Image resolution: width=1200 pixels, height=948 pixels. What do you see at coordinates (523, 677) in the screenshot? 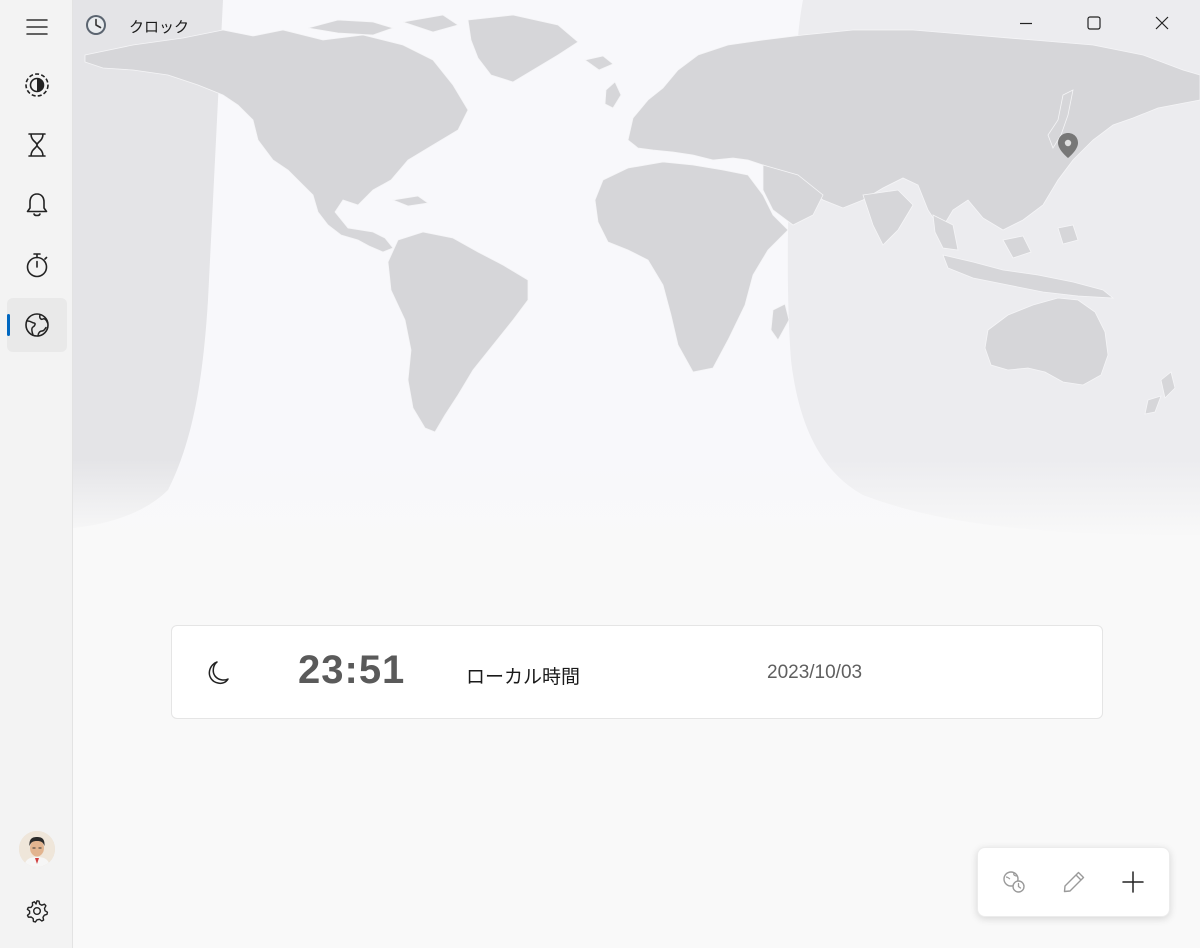
I see `timezone-label: ローカル時間` at bounding box center [523, 677].